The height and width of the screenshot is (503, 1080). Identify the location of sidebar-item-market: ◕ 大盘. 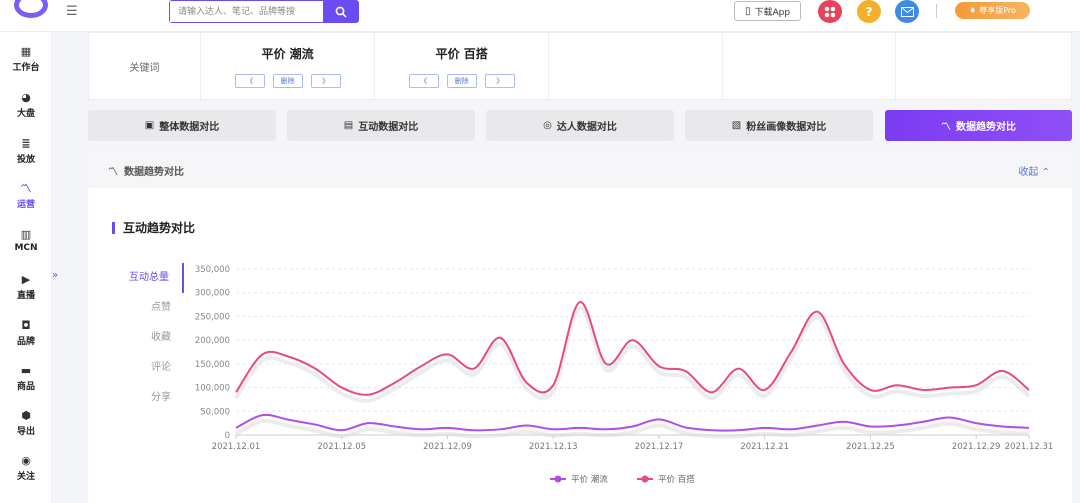
(26, 105).